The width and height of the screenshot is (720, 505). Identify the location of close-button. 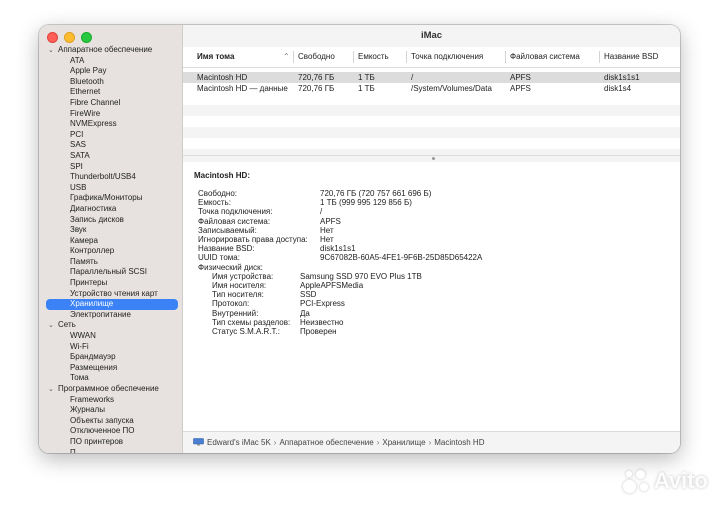
(52, 37).